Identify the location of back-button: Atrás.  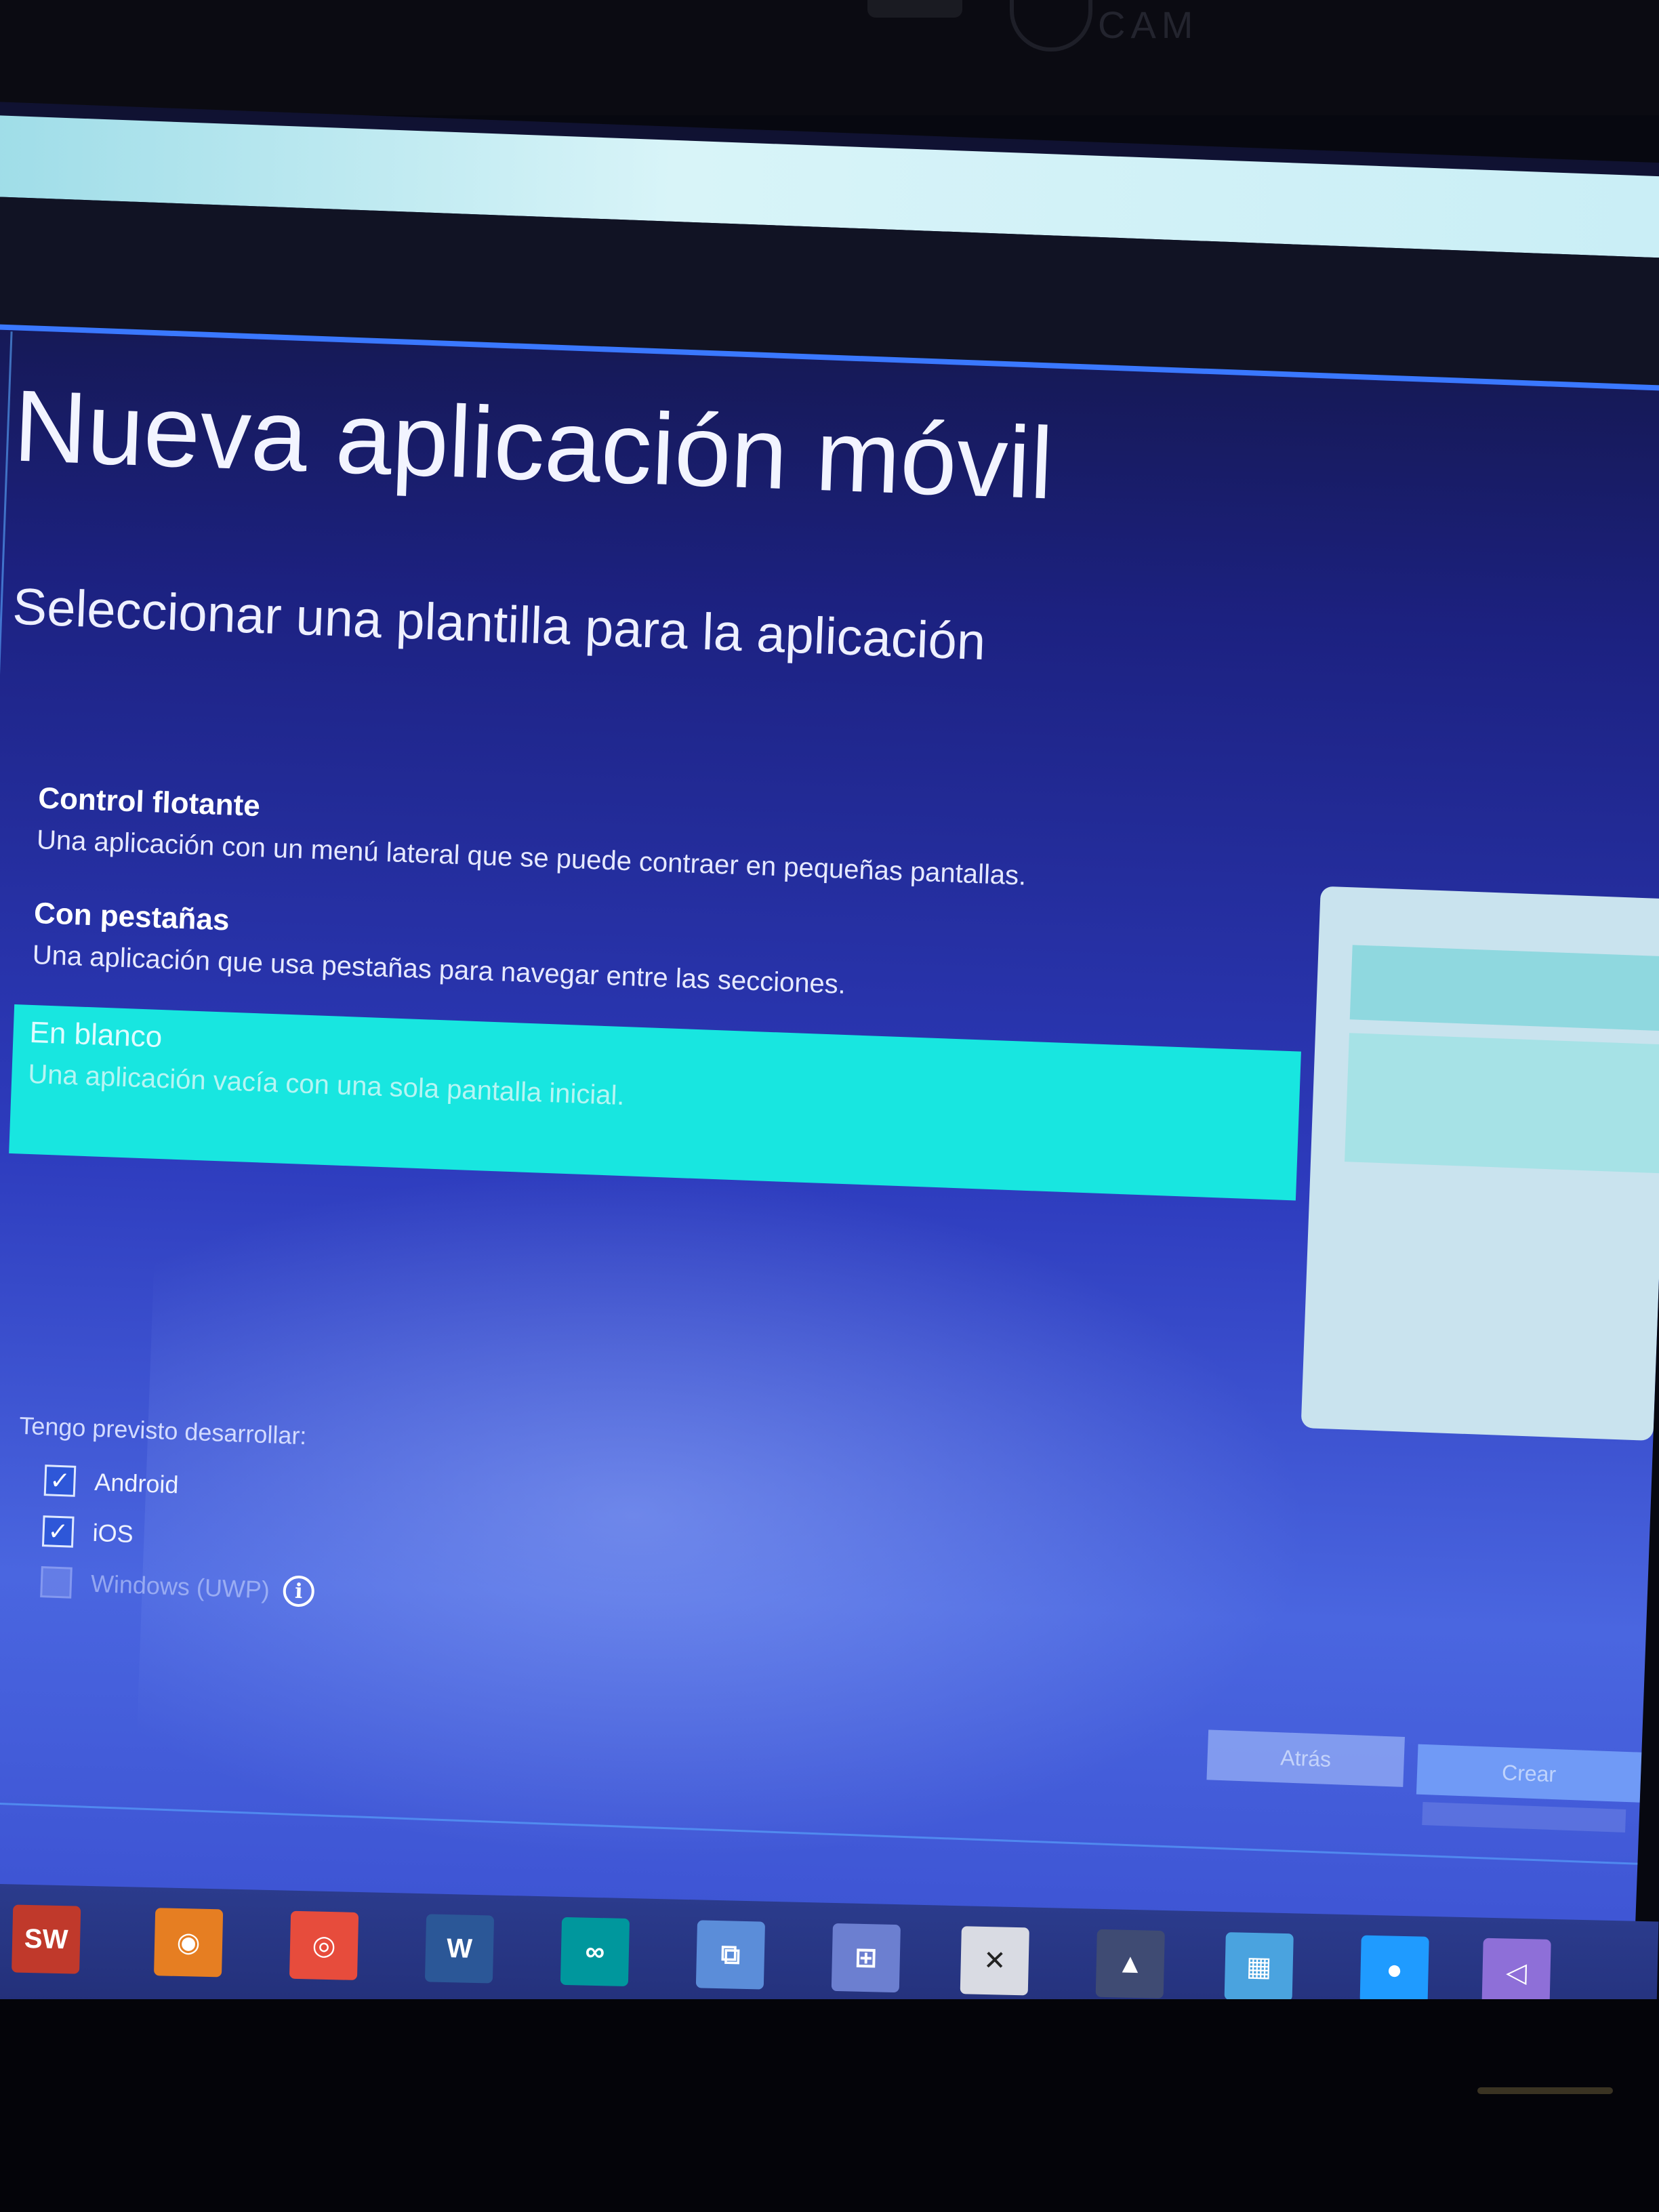
(1305, 1758).